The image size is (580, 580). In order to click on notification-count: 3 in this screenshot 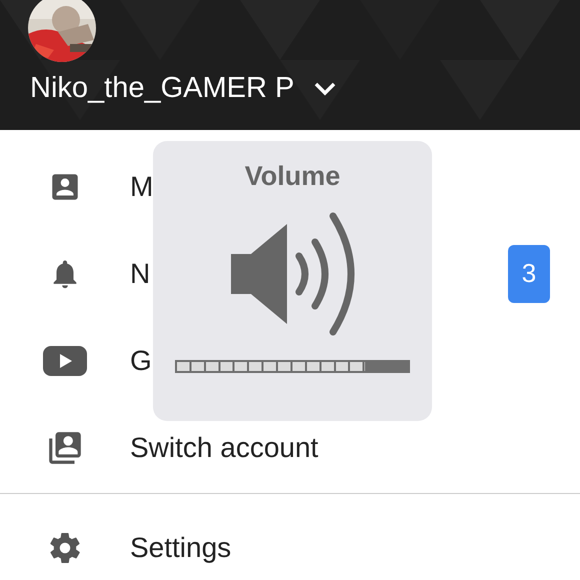, I will do `click(529, 273)`.